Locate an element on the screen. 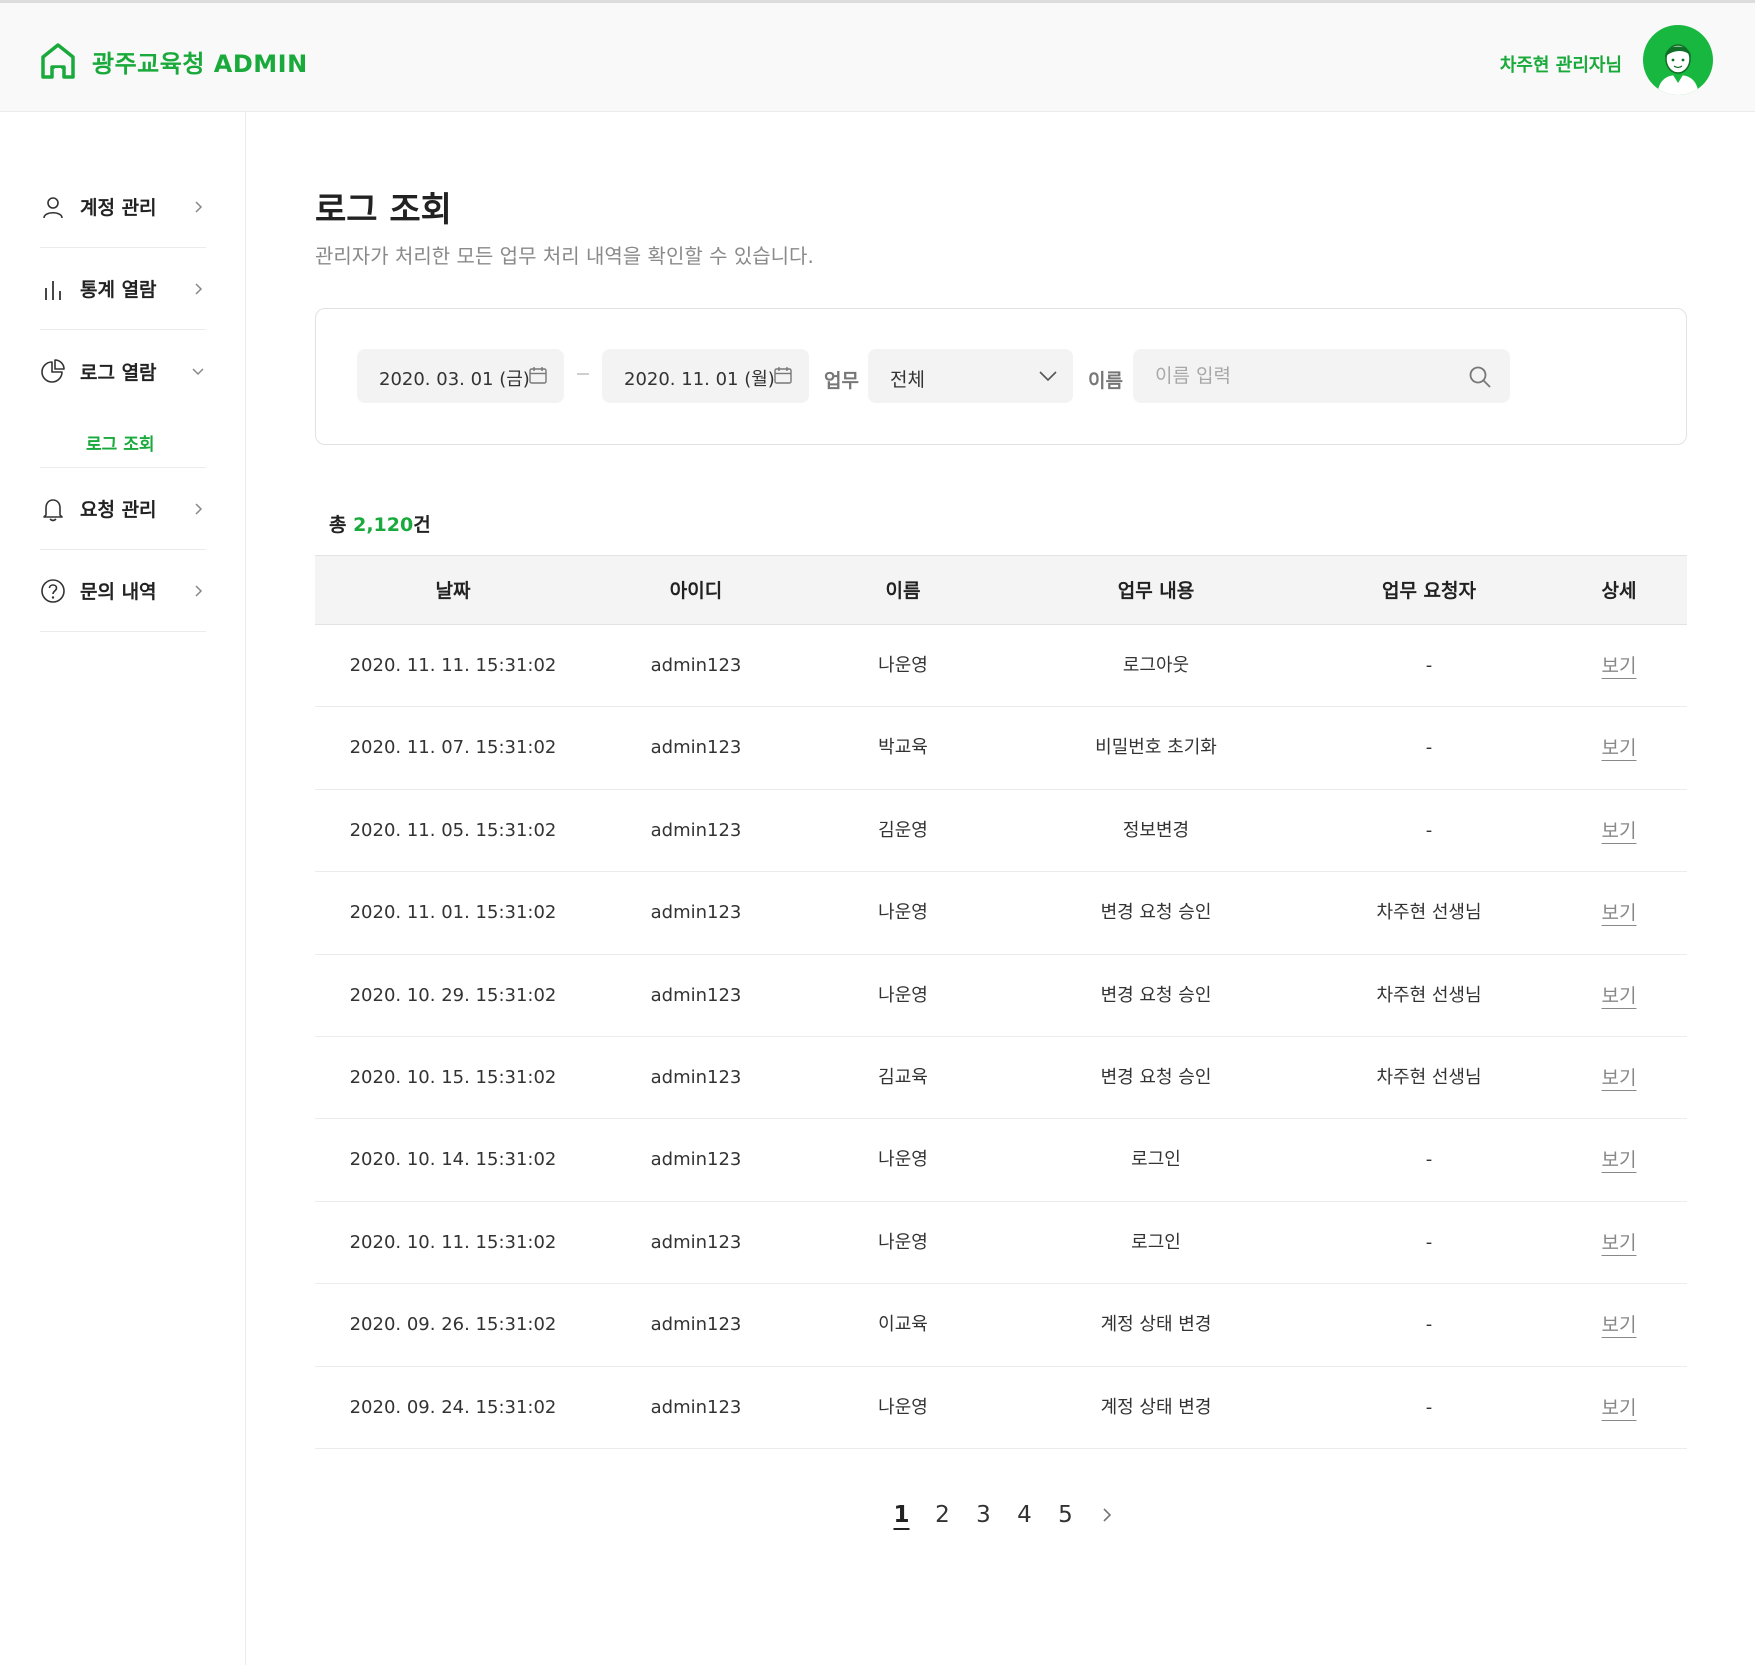  cell-task: 비밀번호 초기화 is located at coordinates (1156, 748).